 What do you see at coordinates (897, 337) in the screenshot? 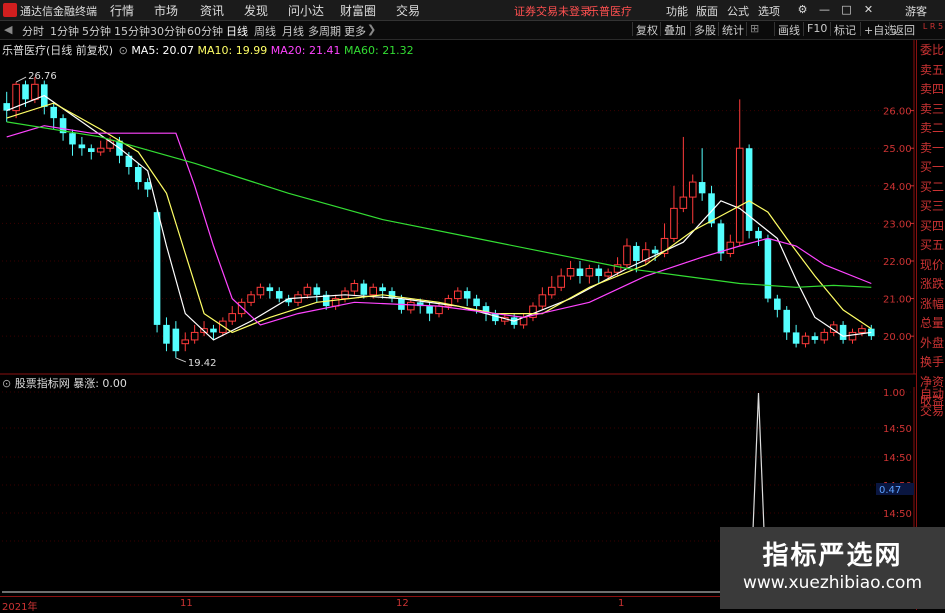
I see `price-tick-label: 20.00` at bounding box center [897, 337].